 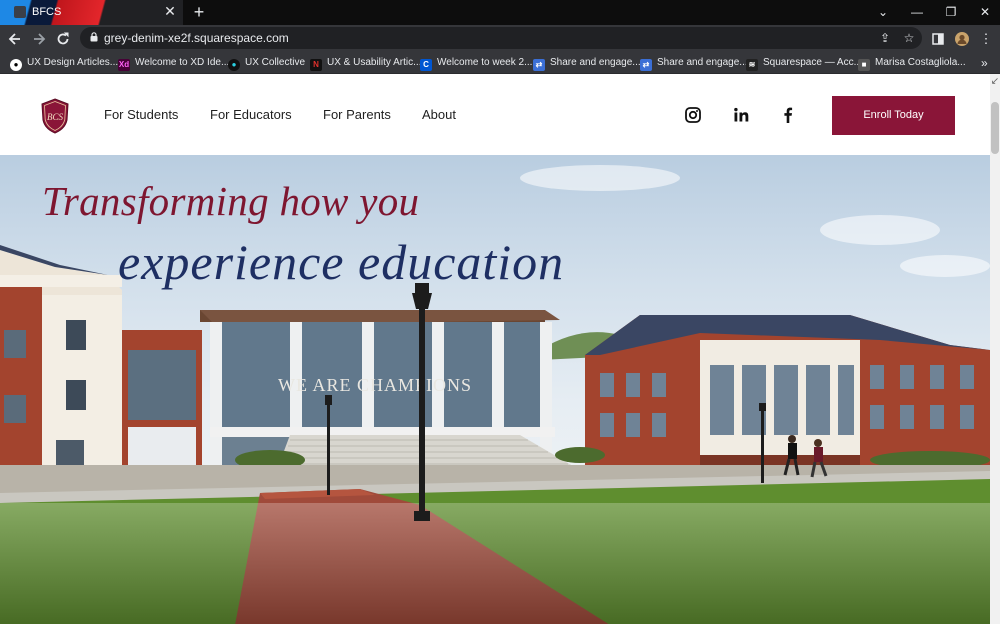 I want to click on side-panel-icon, so click(x=938, y=39).